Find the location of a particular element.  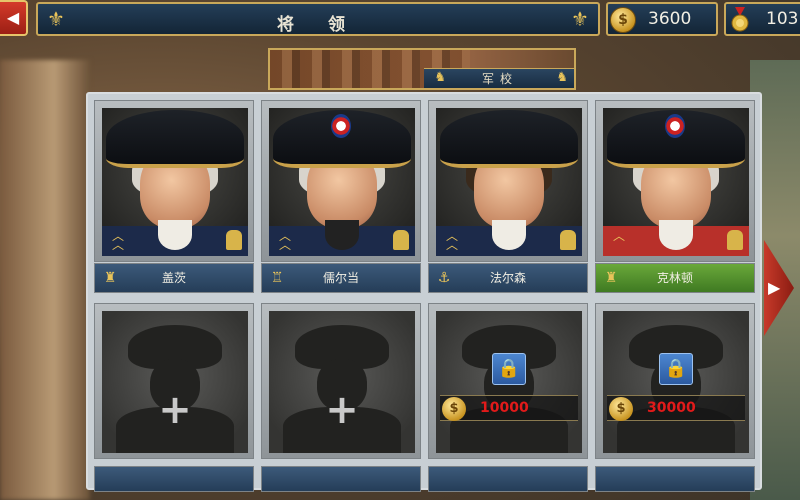

medal-icon is located at coordinates (740, 19).